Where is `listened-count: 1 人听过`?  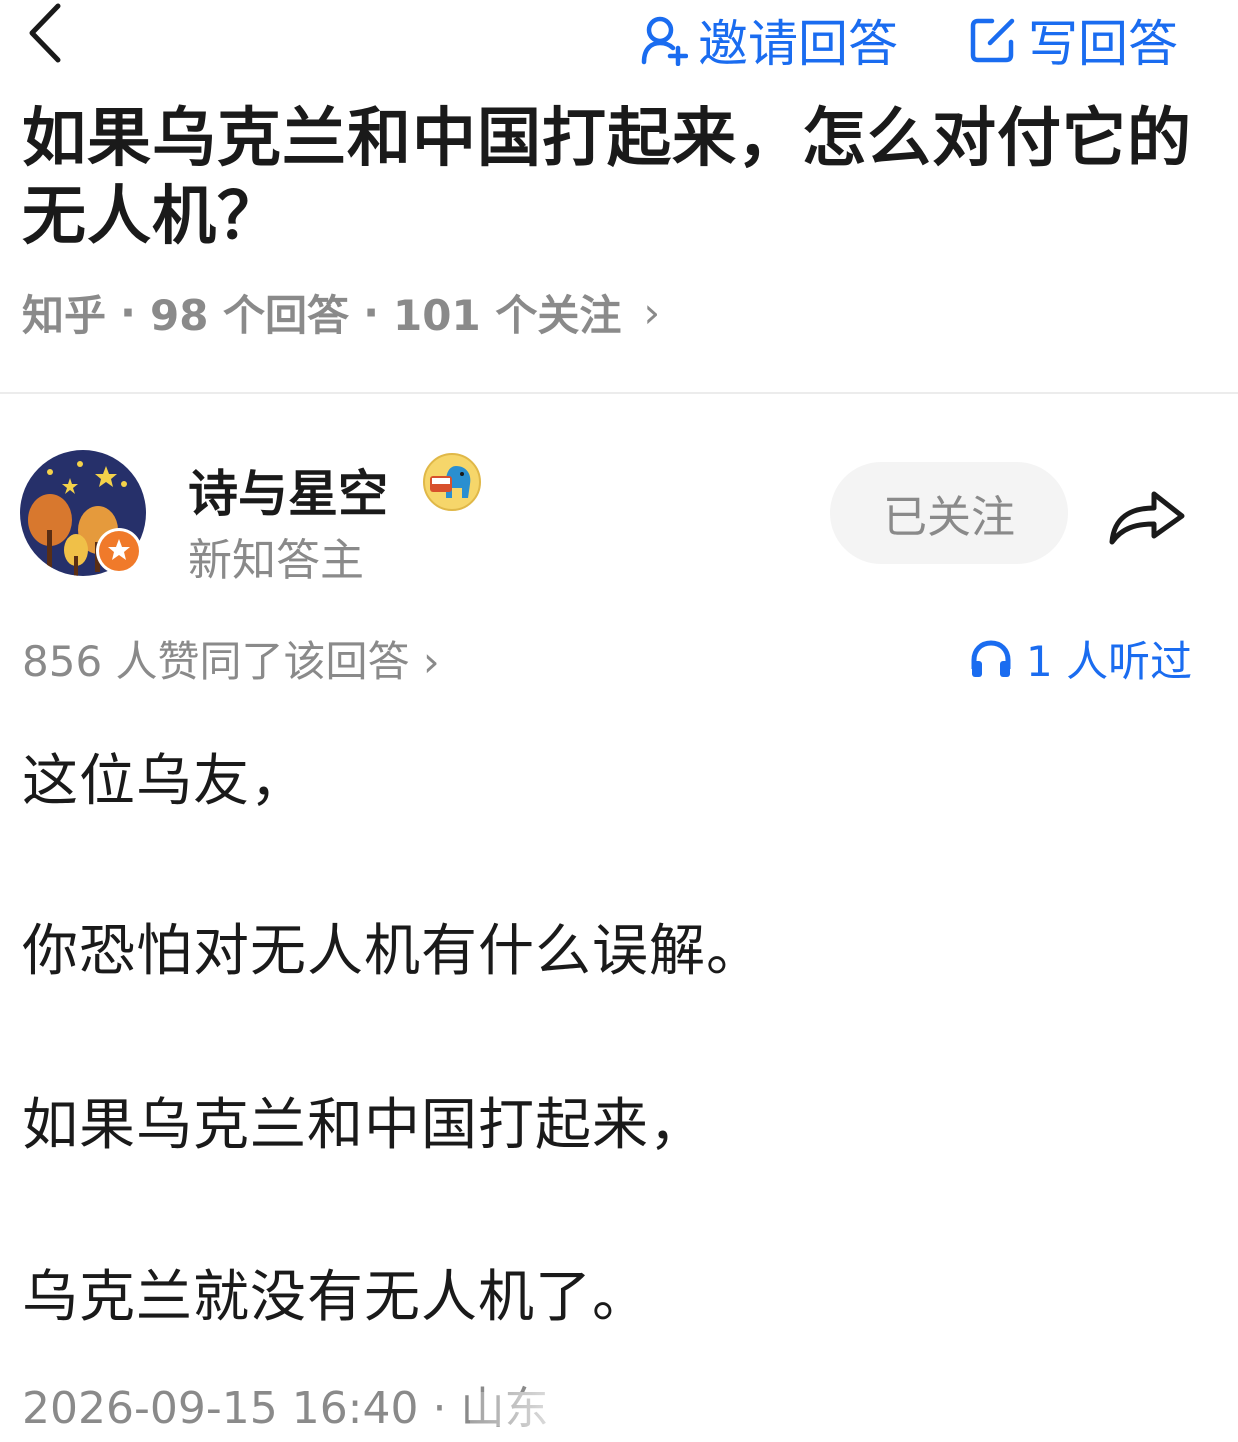 listened-count: 1 人听过 is located at coordinates (1081, 658).